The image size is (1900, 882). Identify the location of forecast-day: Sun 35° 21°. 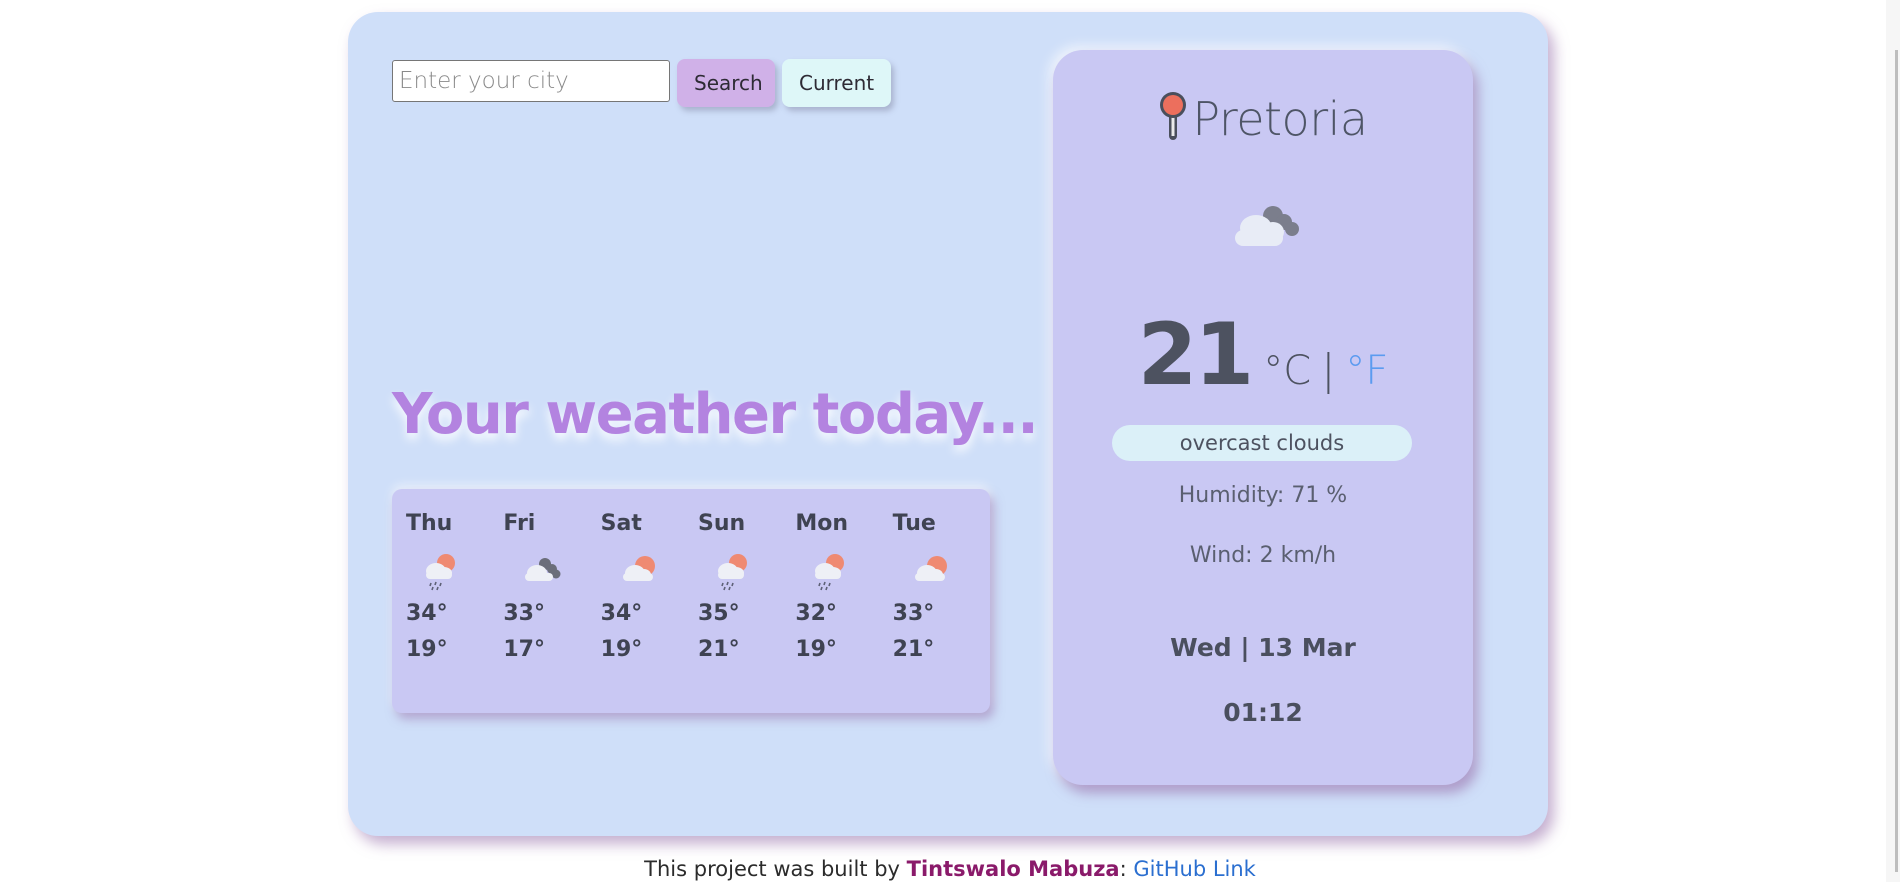
(746, 601).